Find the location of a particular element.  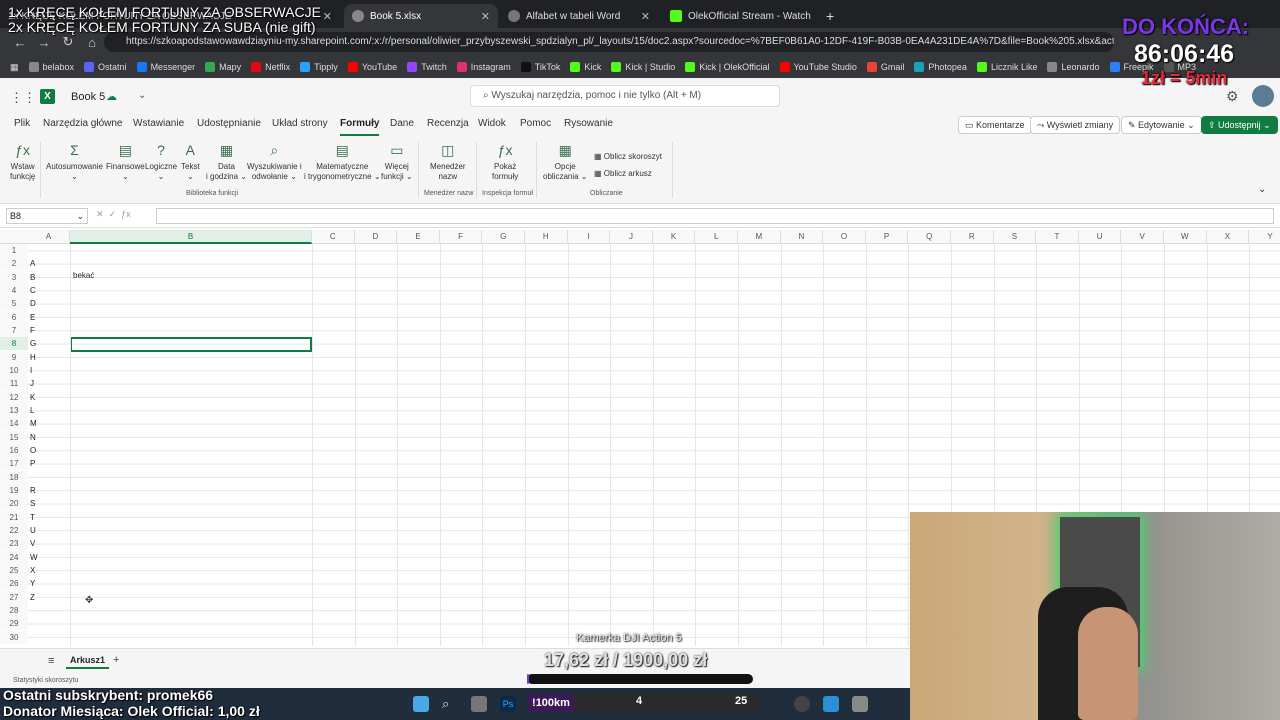

workbook-name: Book 5 is located at coordinates (88, 97).